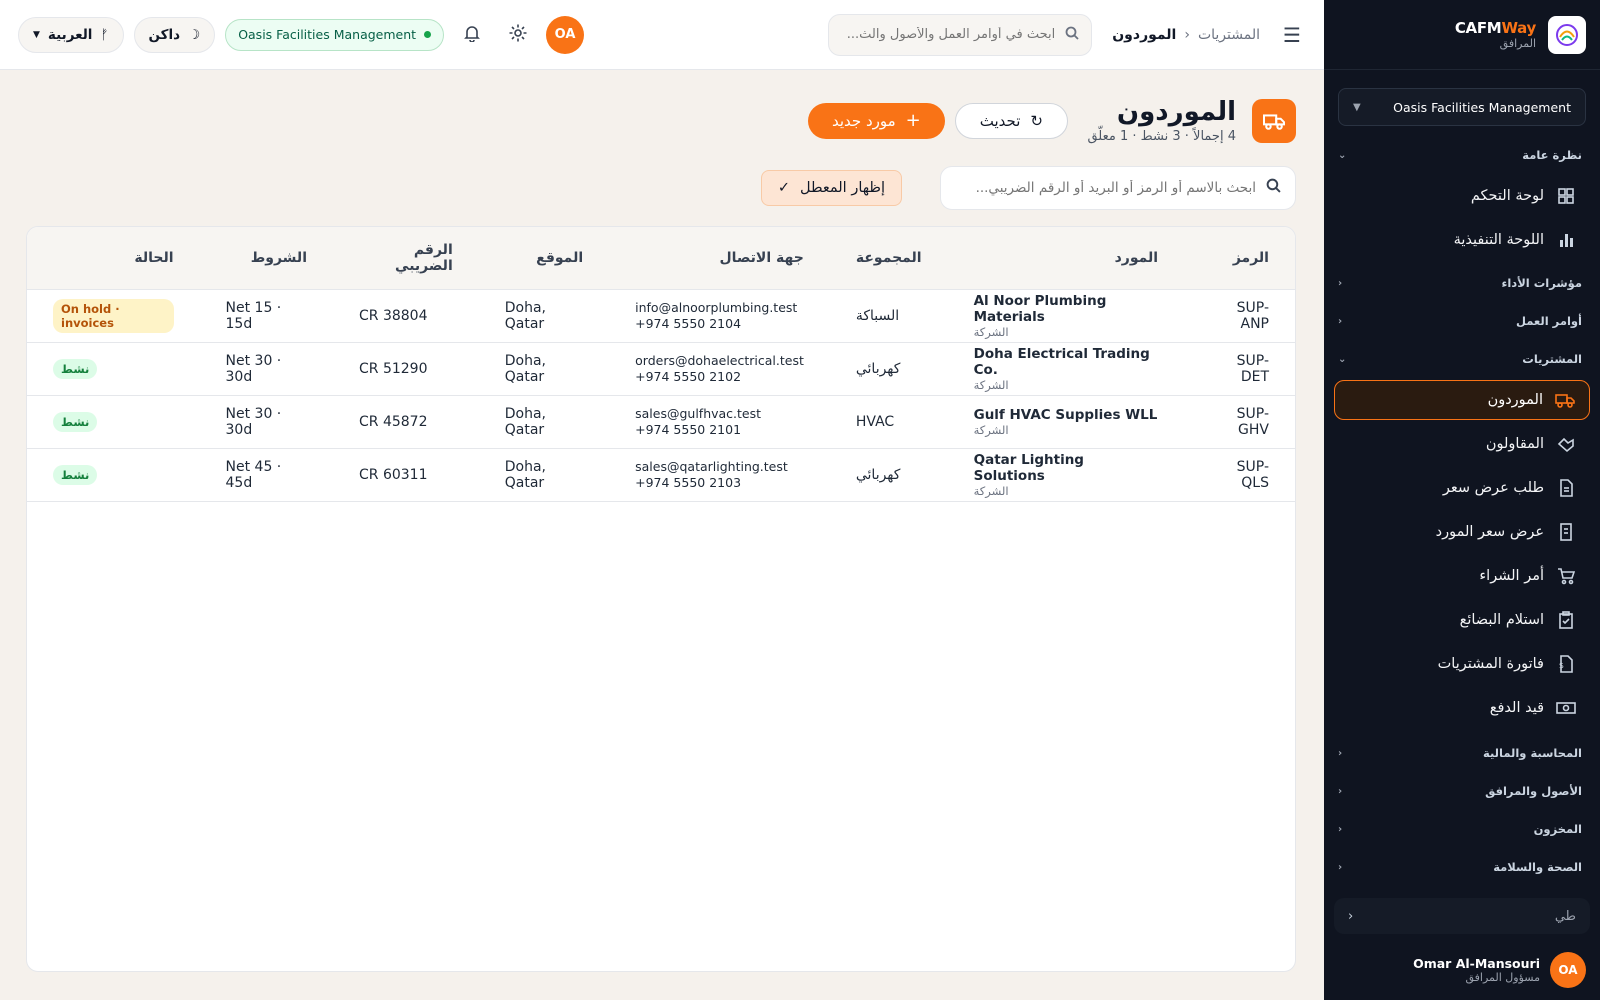 Image resolution: width=1600 pixels, height=1000 pixels. Describe the element at coordinates (1161, 136) in the screenshot. I see `page-subtitle: 4 إجمالاً · 3 نشط · 1 معلّق` at that location.